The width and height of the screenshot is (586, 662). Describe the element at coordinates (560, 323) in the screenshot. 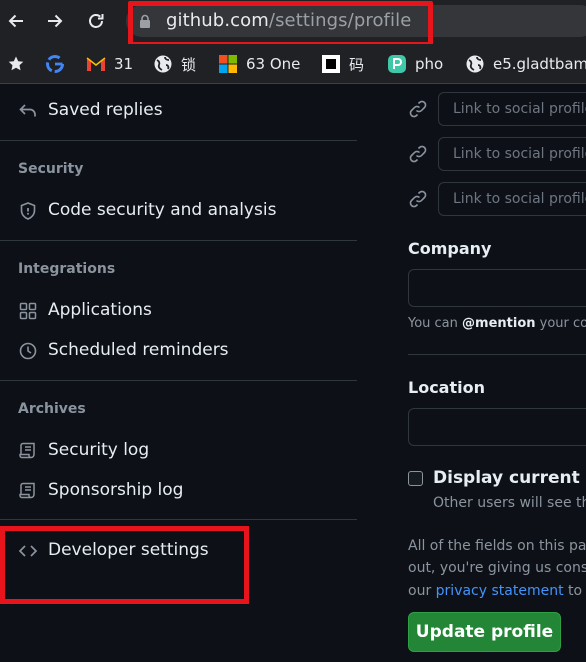

I see `company-note-suffix: your co` at that location.